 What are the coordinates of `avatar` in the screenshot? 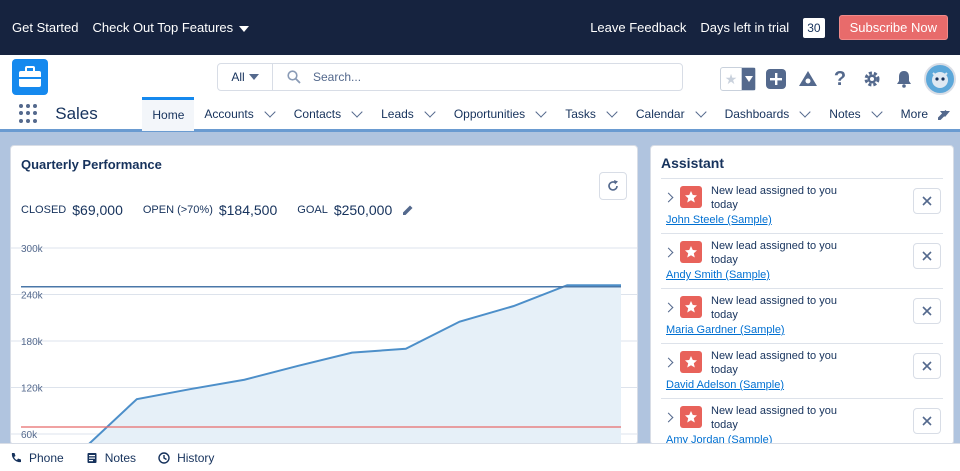 It's located at (940, 79).